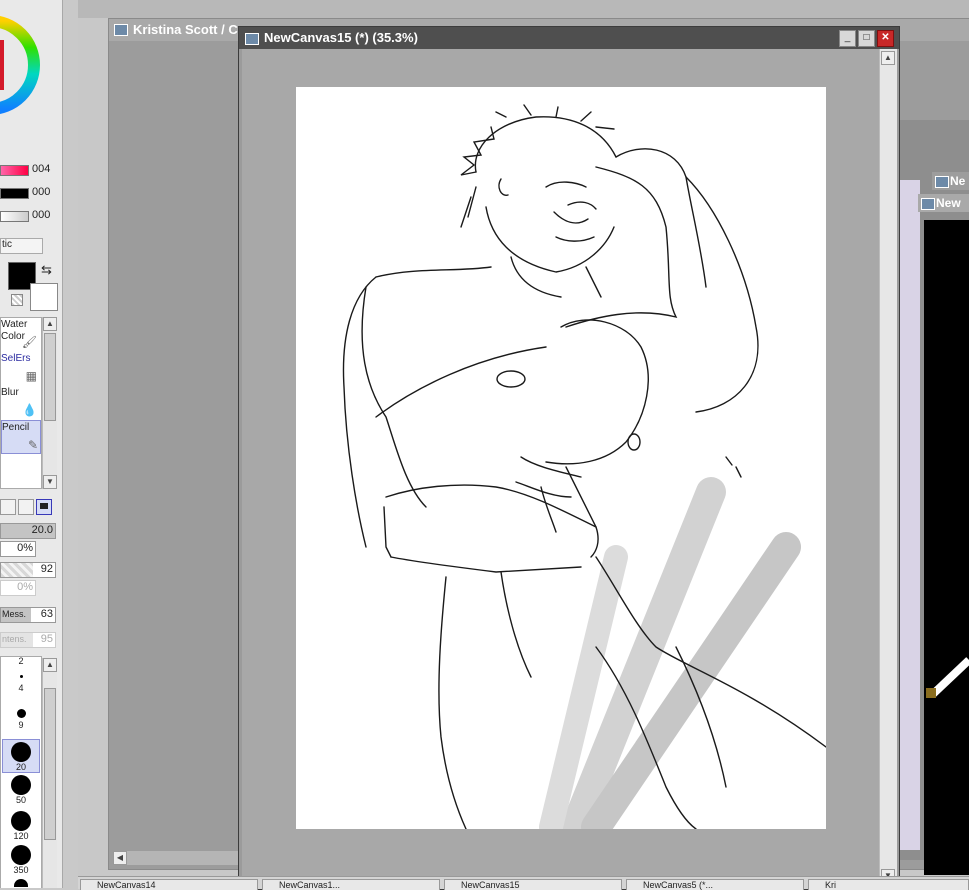 The height and width of the screenshot is (890, 969). What do you see at coordinates (169, 884) in the screenshot?
I see `task-tab: NewCanvas14` at bounding box center [169, 884].